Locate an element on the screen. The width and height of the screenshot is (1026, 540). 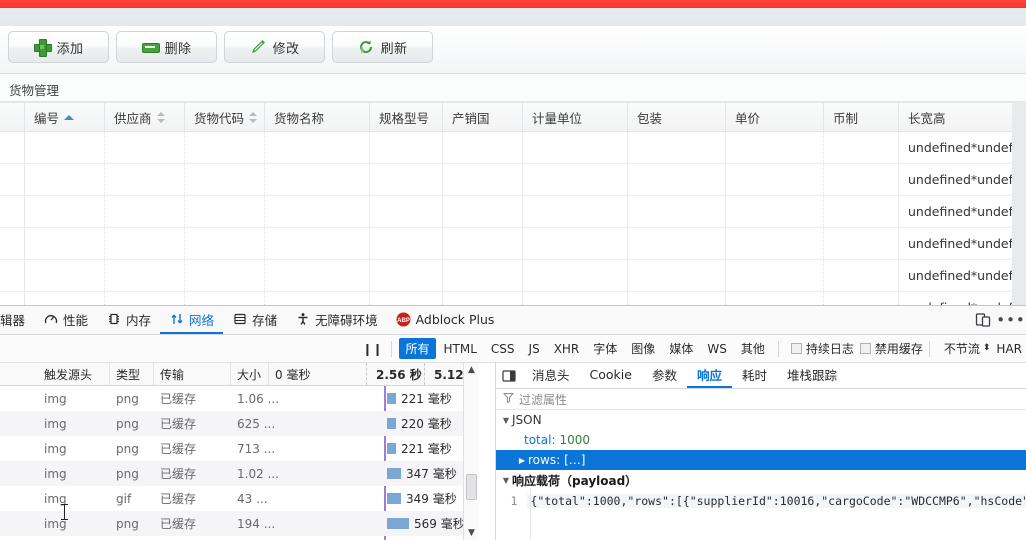
devtools-tab-memory-label: 内存 is located at coordinates (139, 320).